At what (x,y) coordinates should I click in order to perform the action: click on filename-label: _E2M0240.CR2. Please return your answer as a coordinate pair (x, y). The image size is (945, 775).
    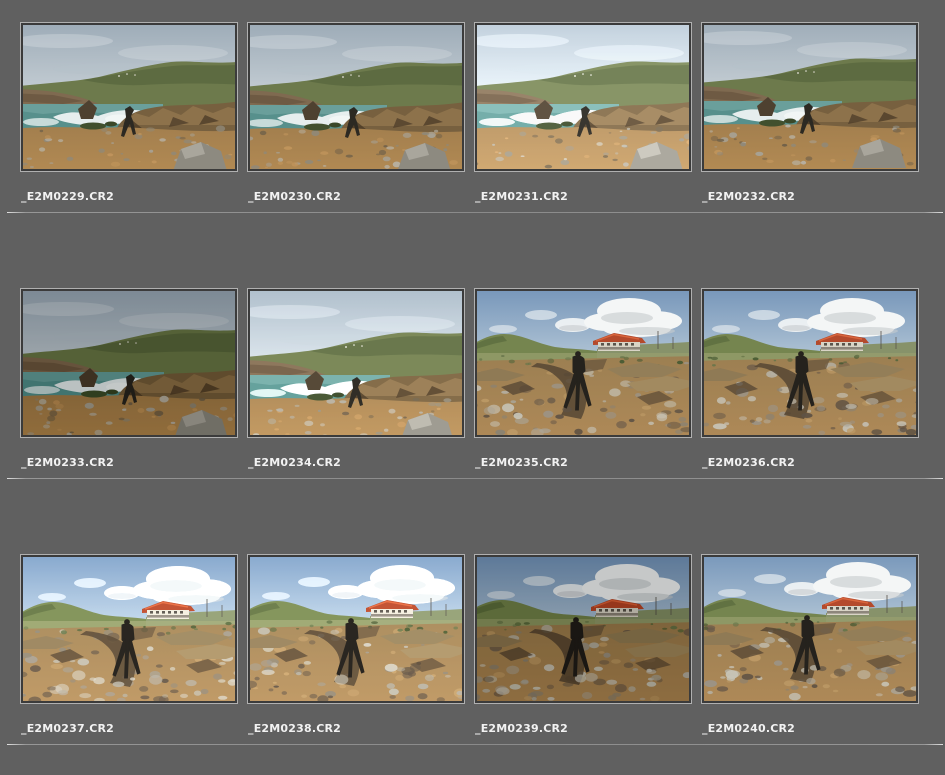
    Looking at the image, I should click on (749, 728).